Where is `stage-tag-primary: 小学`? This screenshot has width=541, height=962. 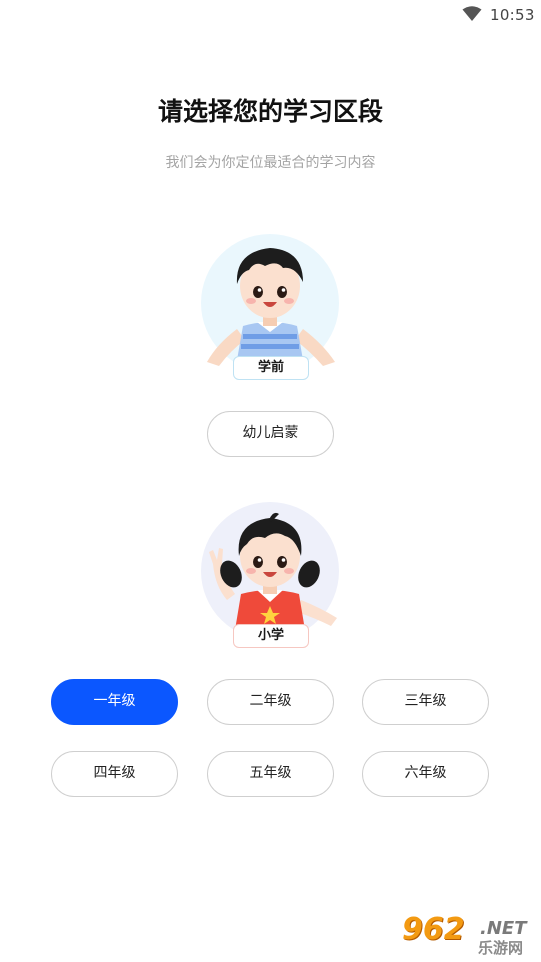
stage-tag-primary: 小学 is located at coordinates (271, 636).